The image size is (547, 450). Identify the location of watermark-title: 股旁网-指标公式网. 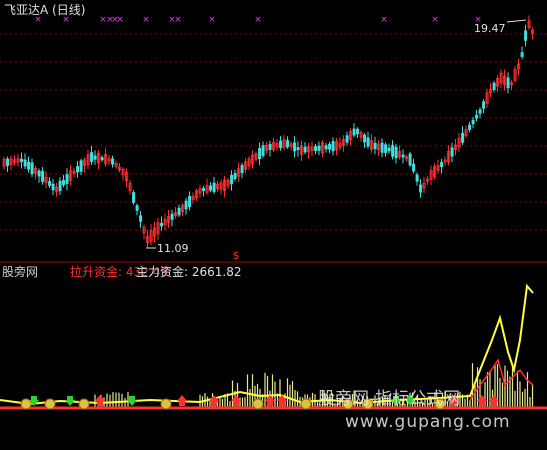
(389, 399).